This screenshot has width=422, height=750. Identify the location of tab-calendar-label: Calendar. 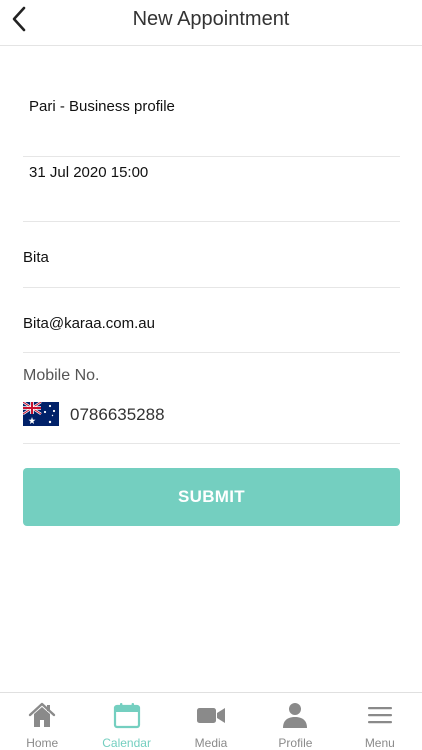
(126, 743).